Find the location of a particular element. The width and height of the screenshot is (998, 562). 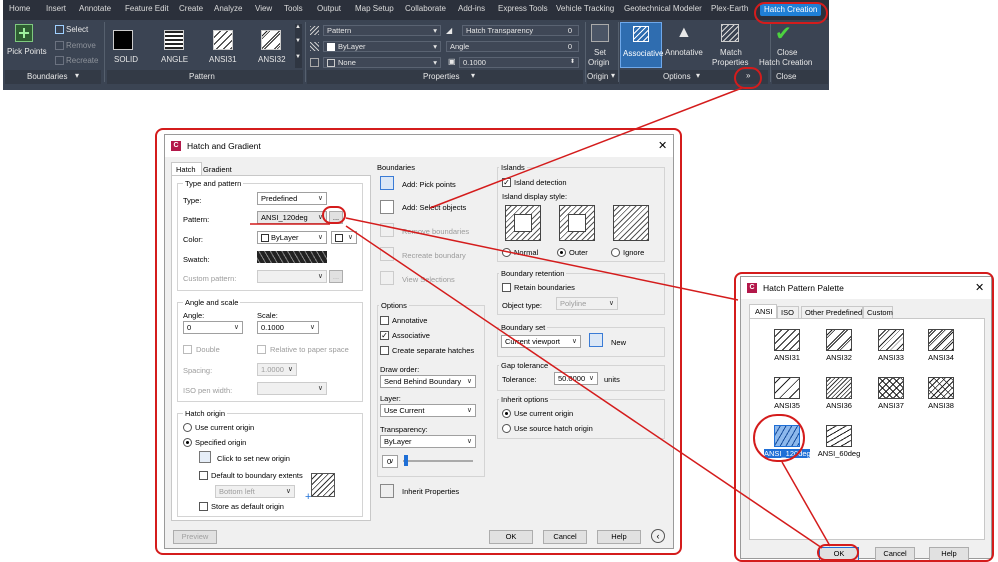

connector-browse-to-palette is located at coordinates (542, 259).